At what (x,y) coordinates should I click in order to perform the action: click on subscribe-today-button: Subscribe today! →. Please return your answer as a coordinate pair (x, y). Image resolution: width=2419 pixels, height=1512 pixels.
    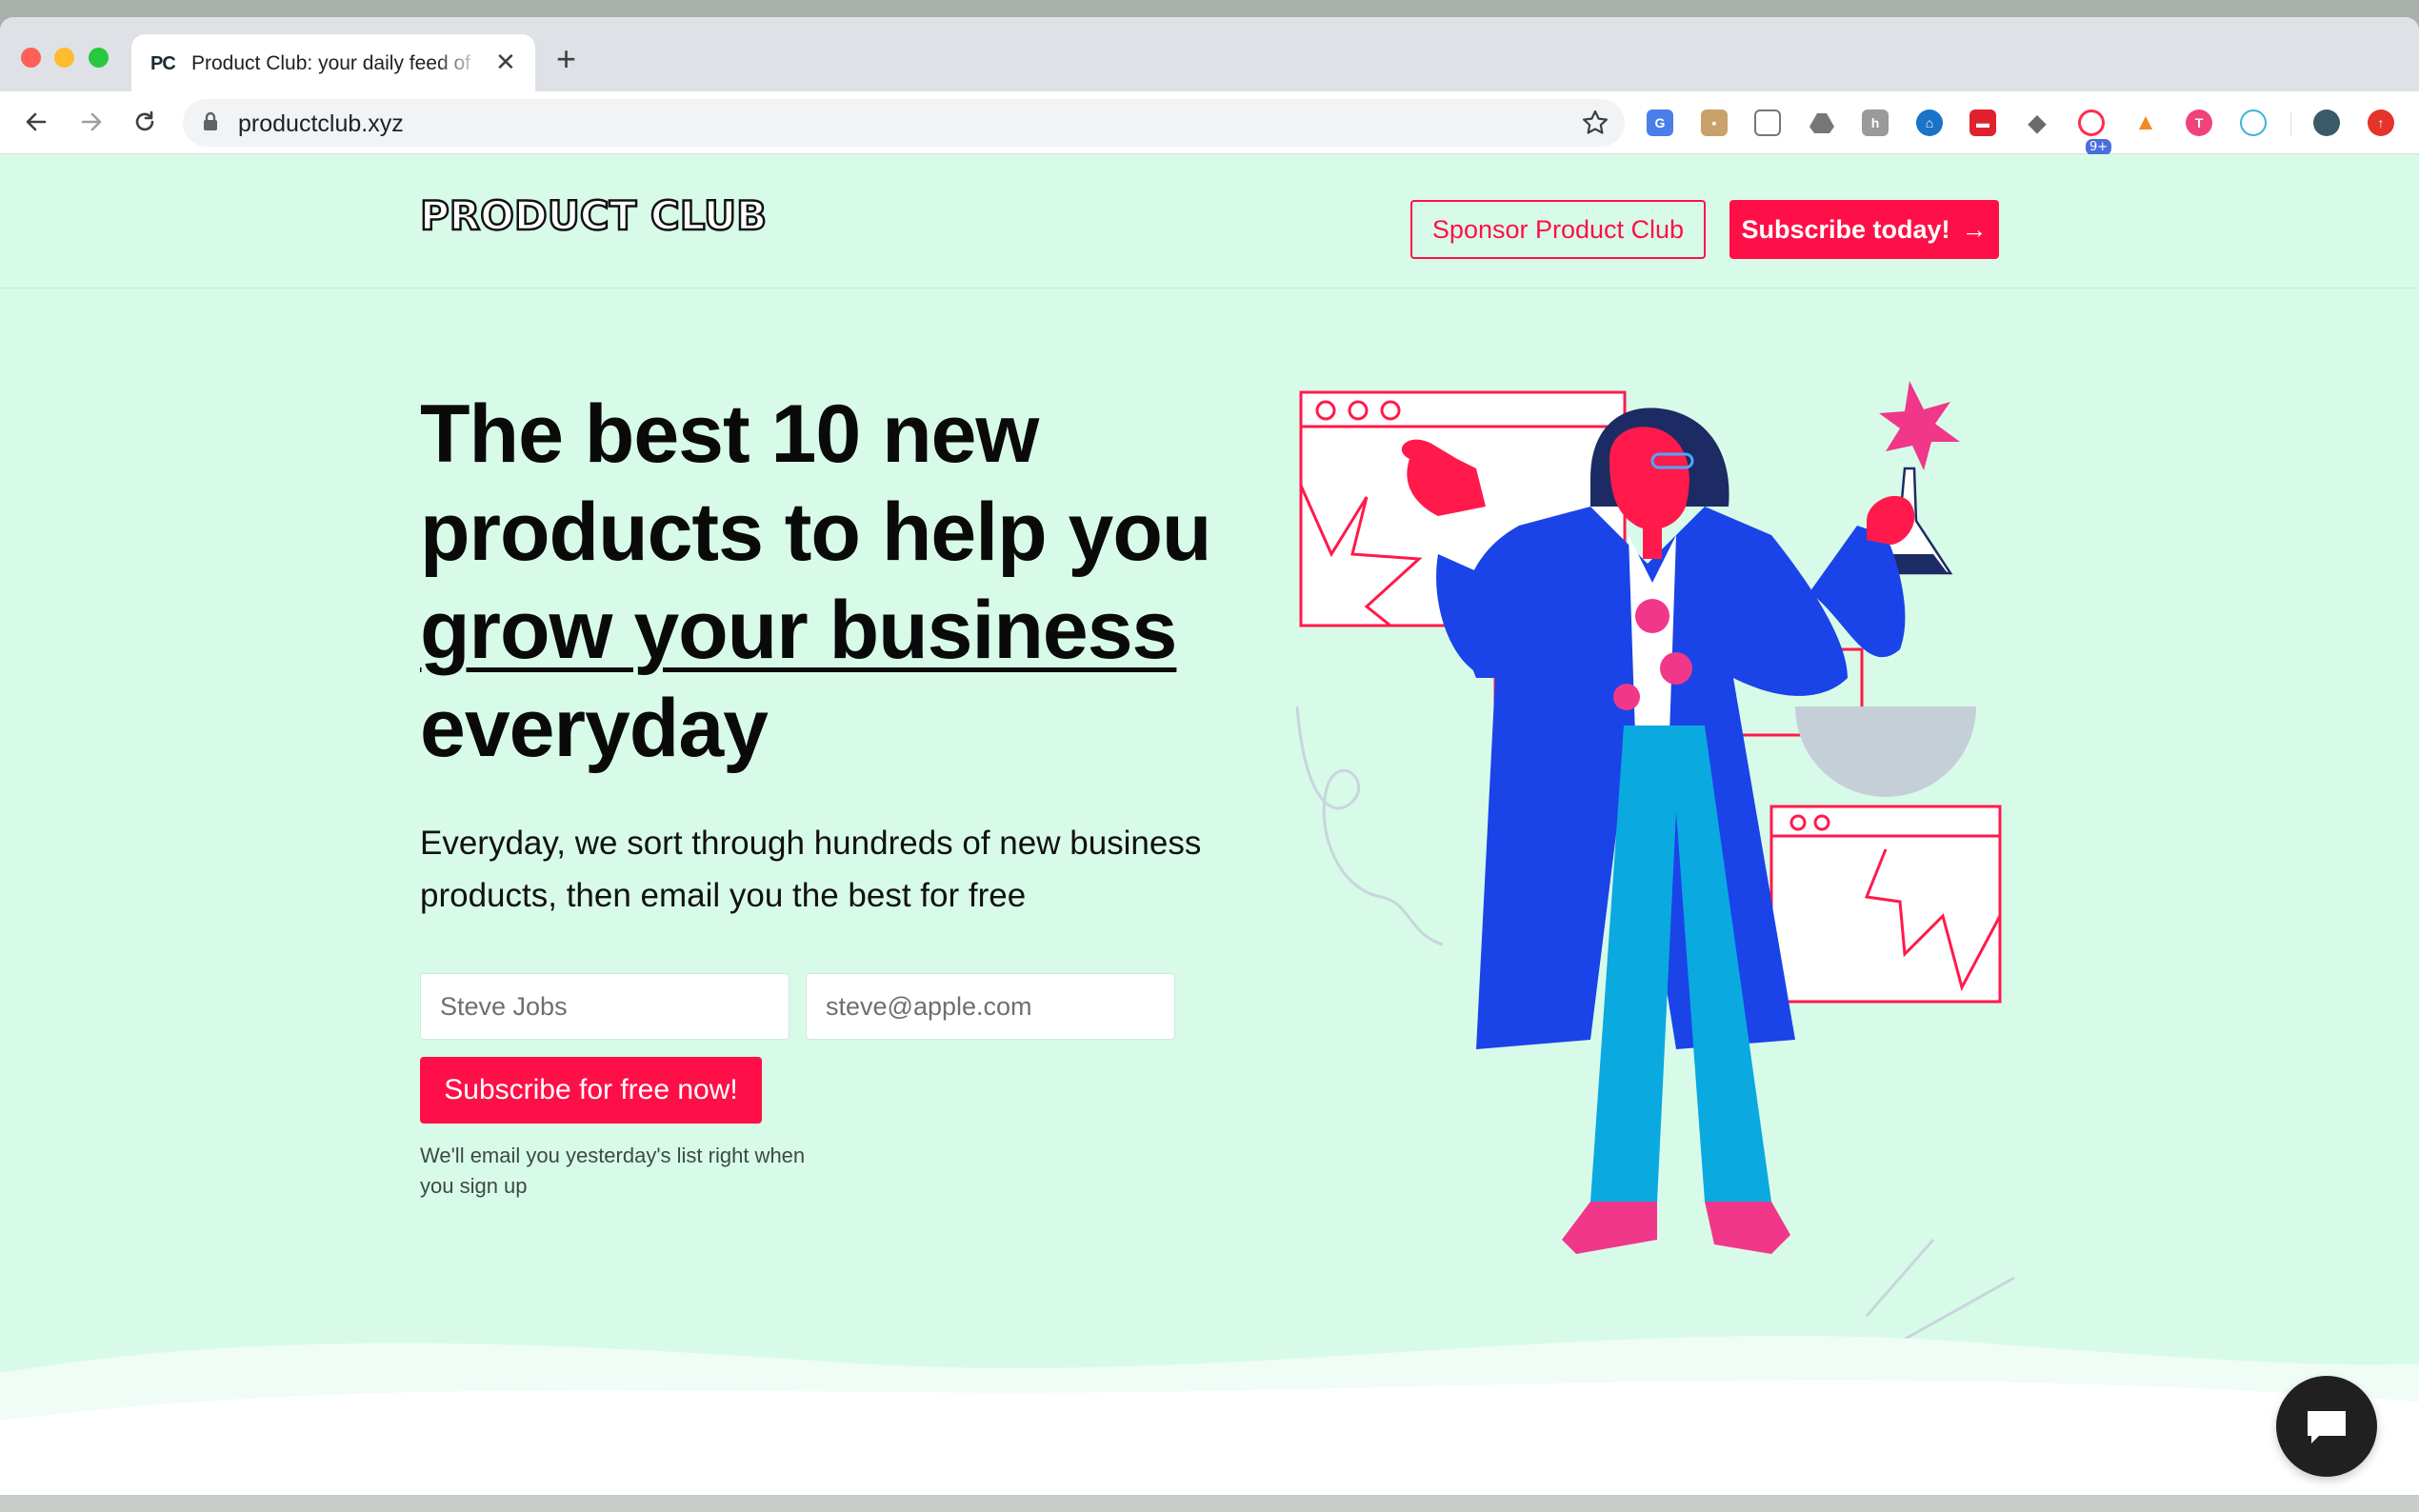
    Looking at the image, I should click on (1864, 229).